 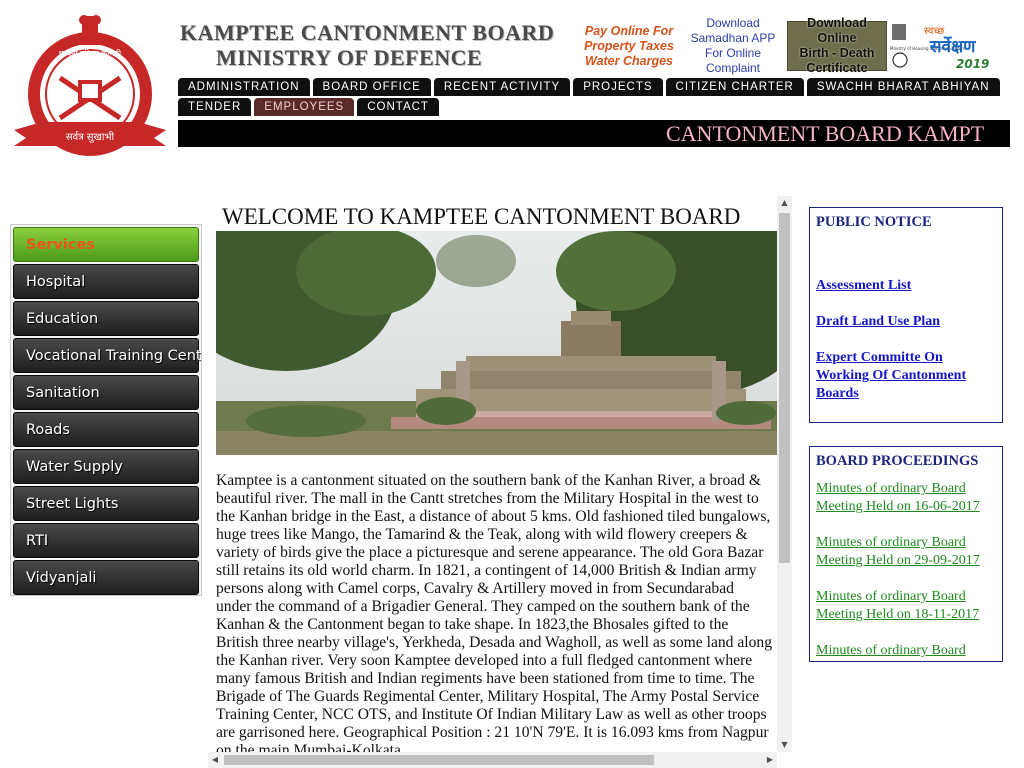 What do you see at coordinates (106, 318) in the screenshot?
I see `sidebar-item-education: Education` at bounding box center [106, 318].